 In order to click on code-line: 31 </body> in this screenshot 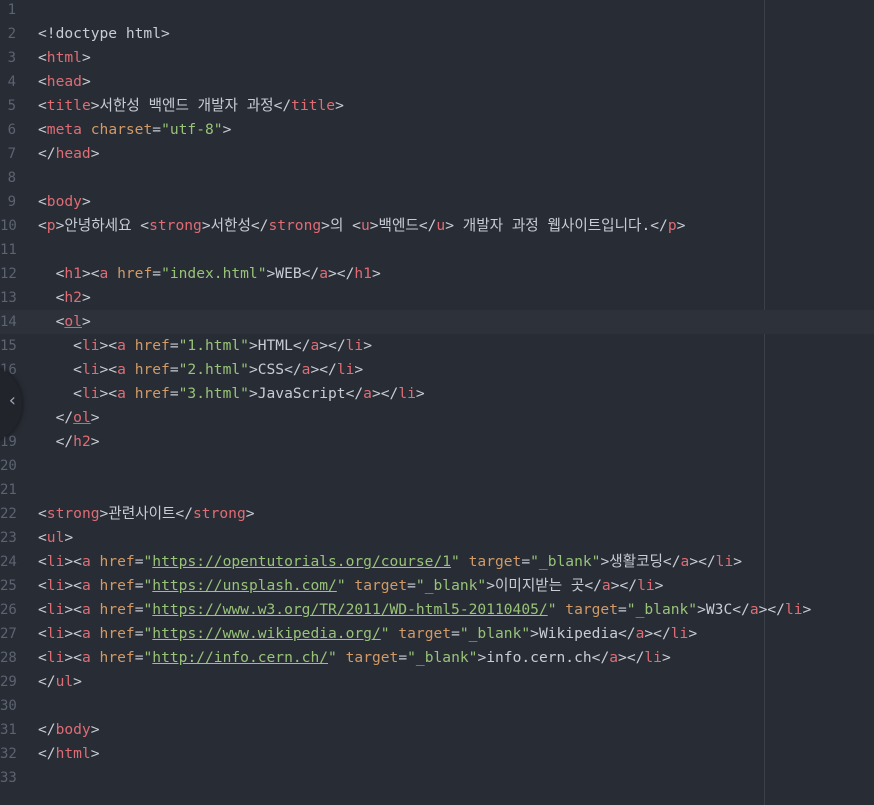, I will do `click(437, 730)`.